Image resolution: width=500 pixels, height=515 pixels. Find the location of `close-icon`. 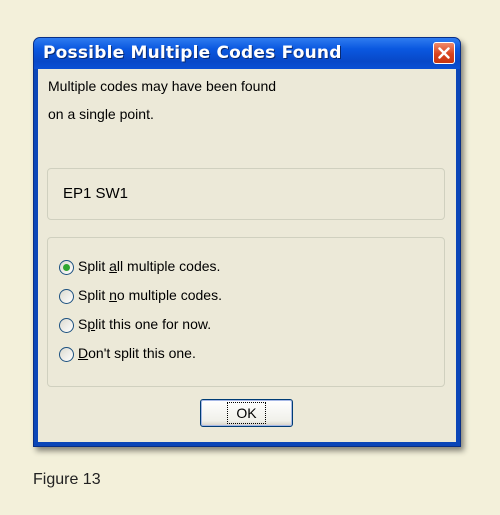

close-icon is located at coordinates (444, 53).